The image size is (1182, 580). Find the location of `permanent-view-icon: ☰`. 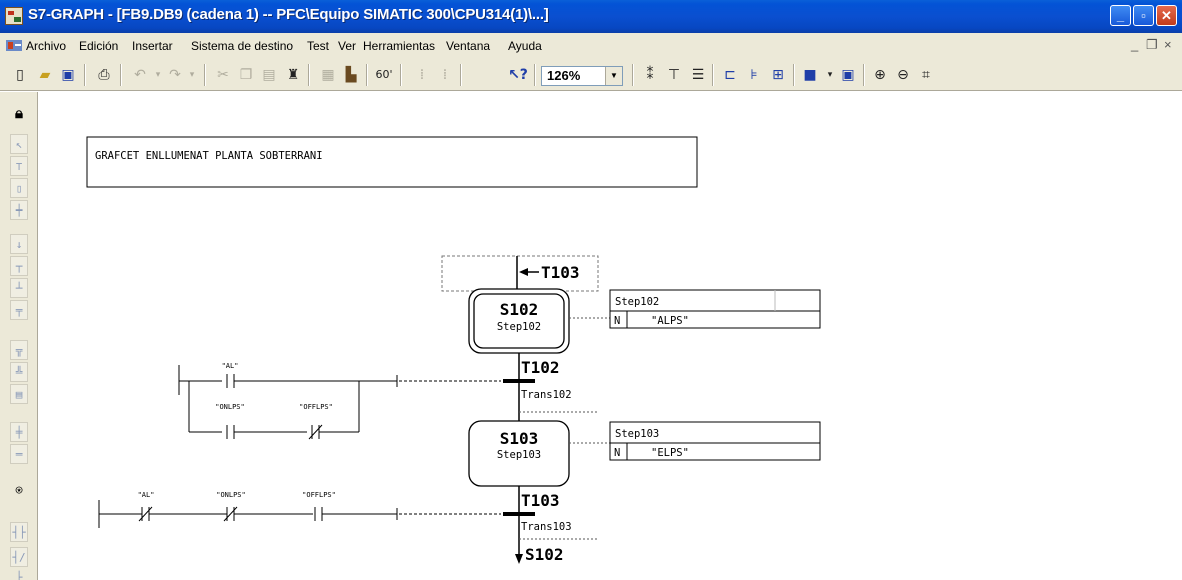

permanent-view-icon: ☰ is located at coordinates (698, 75).